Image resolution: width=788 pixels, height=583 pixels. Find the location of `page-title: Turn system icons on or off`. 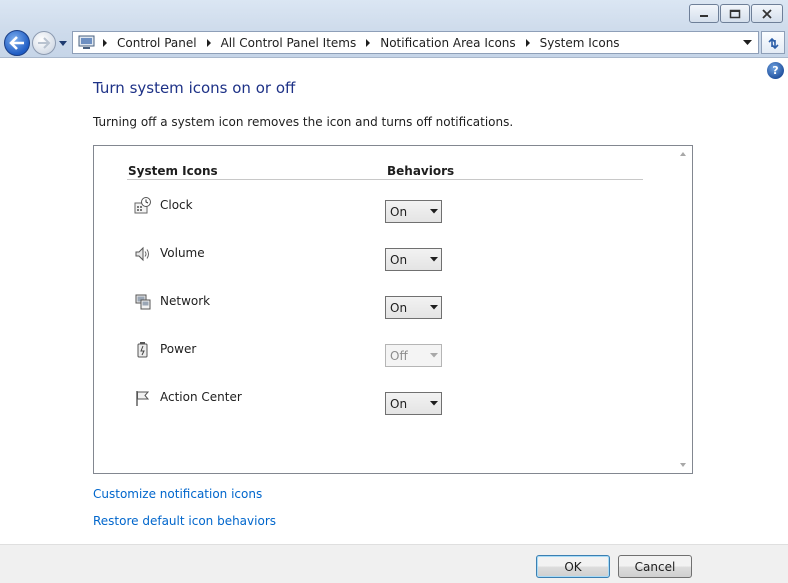

page-title: Turn system icons on or off is located at coordinates (194, 88).